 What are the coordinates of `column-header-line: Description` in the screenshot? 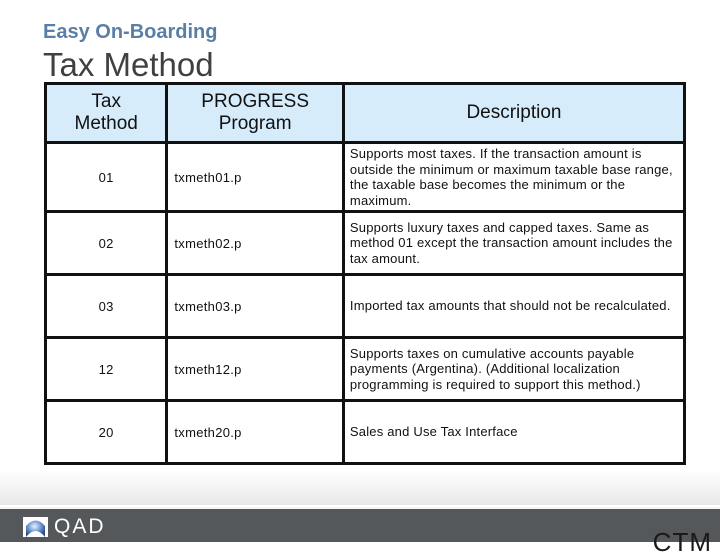 It's located at (514, 112).